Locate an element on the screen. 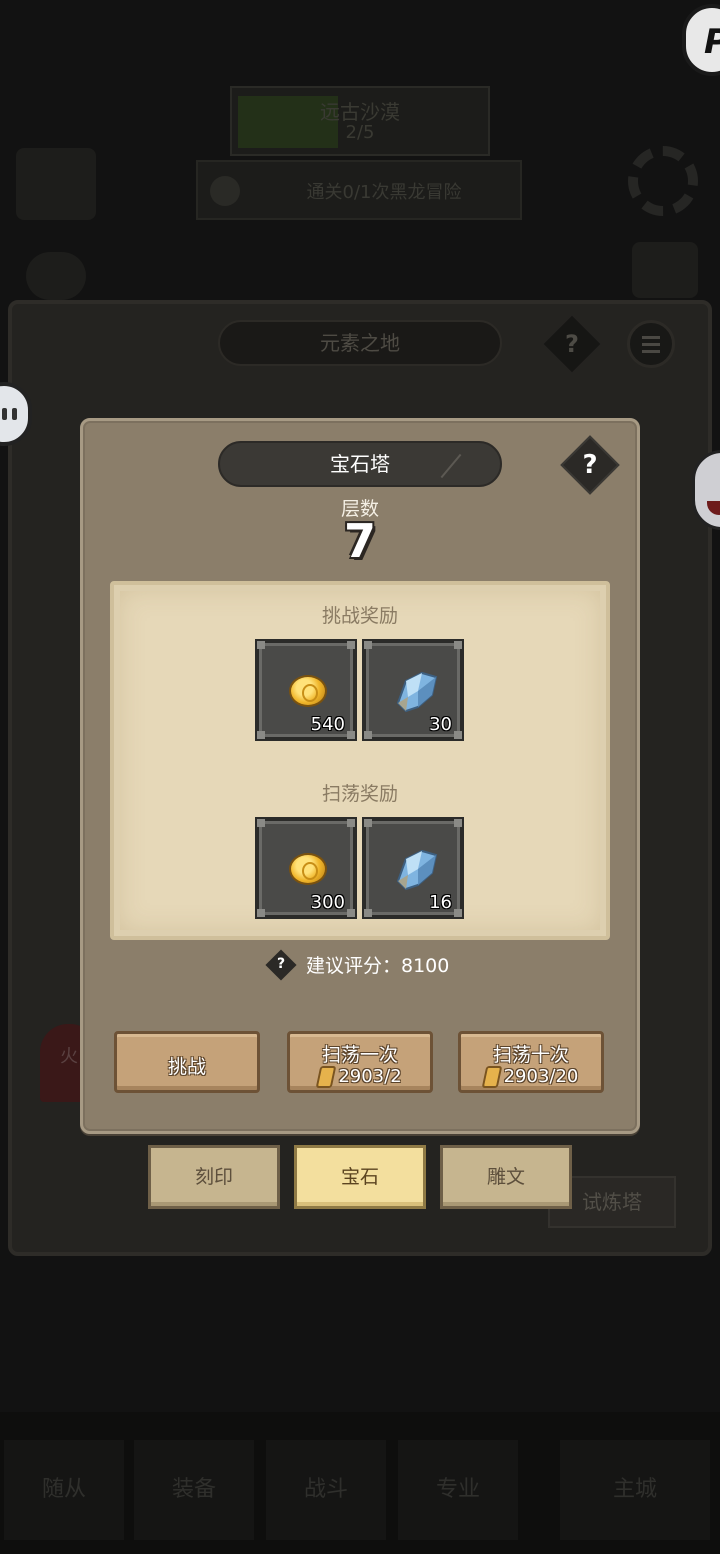  help-icon: ? is located at coordinates (590, 465).